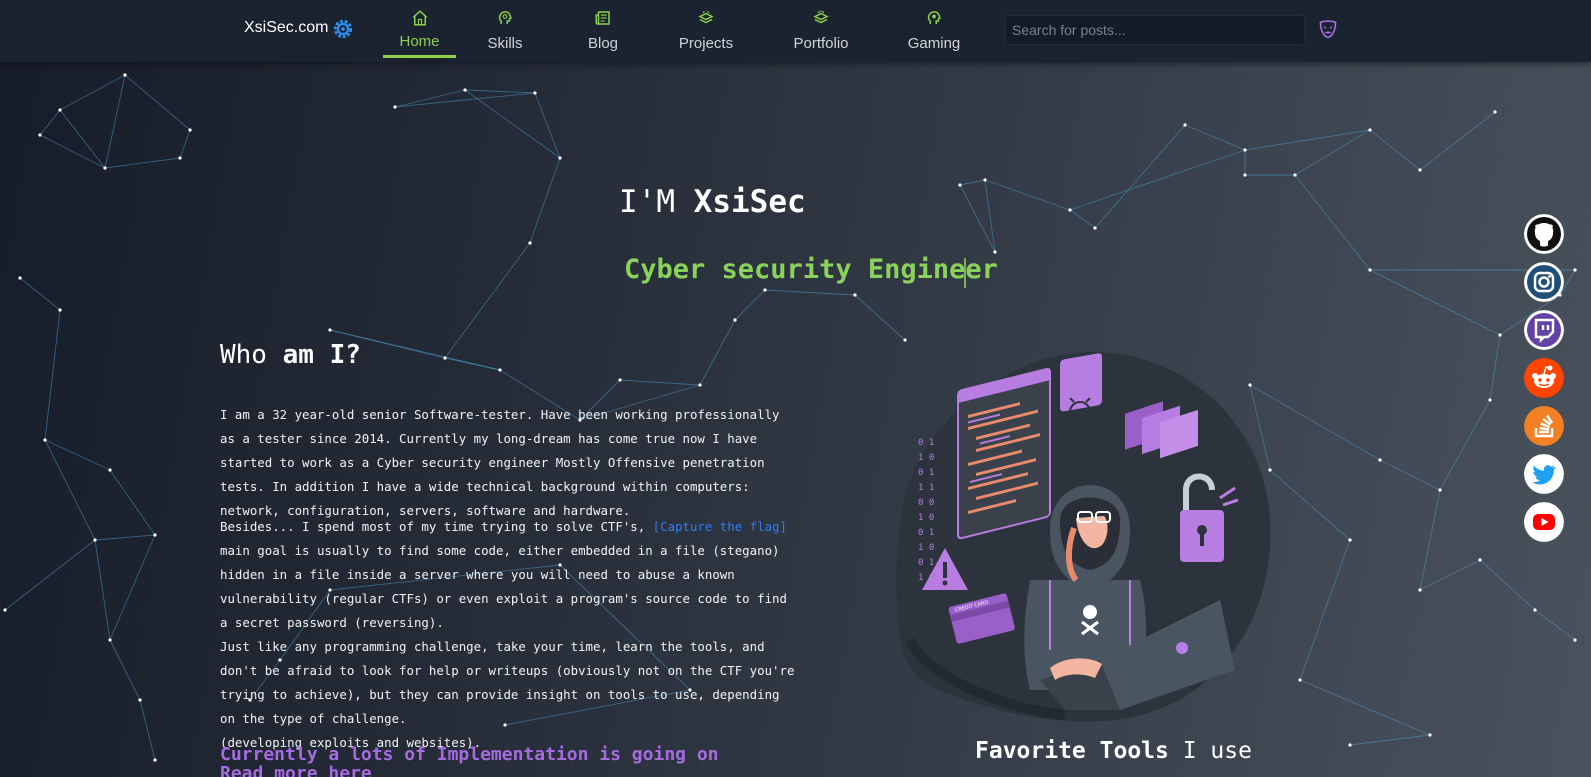 The image size is (1591, 777). What do you see at coordinates (321, 355) in the screenshot?
I see `about-title-bold: am I?` at bounding box center [321, 355].